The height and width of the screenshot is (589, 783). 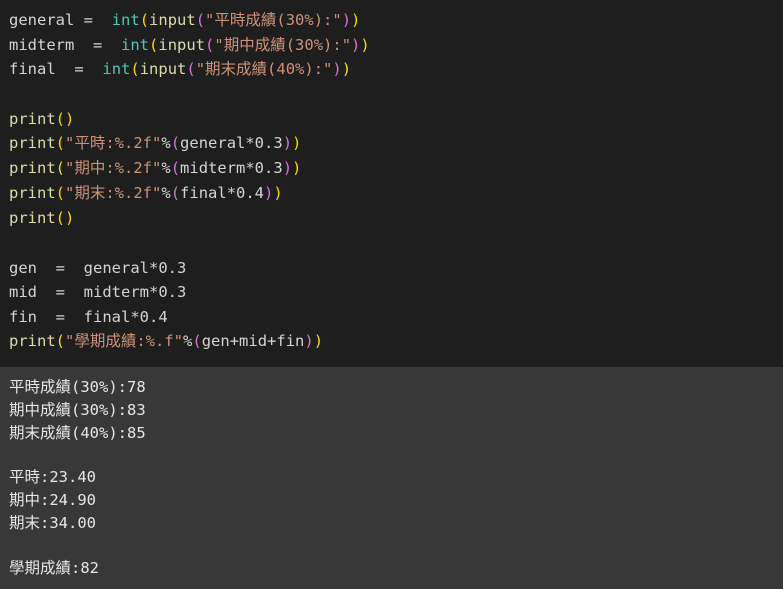 What do you see at coordinates (52, 523) in the screenshot?
I see `output-line: 期末:34.00` at bounding box center [52, 523].